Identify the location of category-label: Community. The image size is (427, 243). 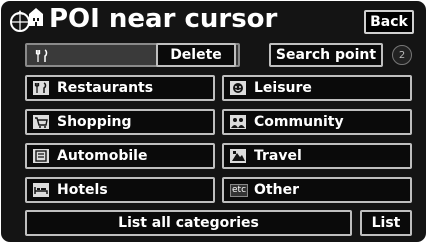
(299, 122).